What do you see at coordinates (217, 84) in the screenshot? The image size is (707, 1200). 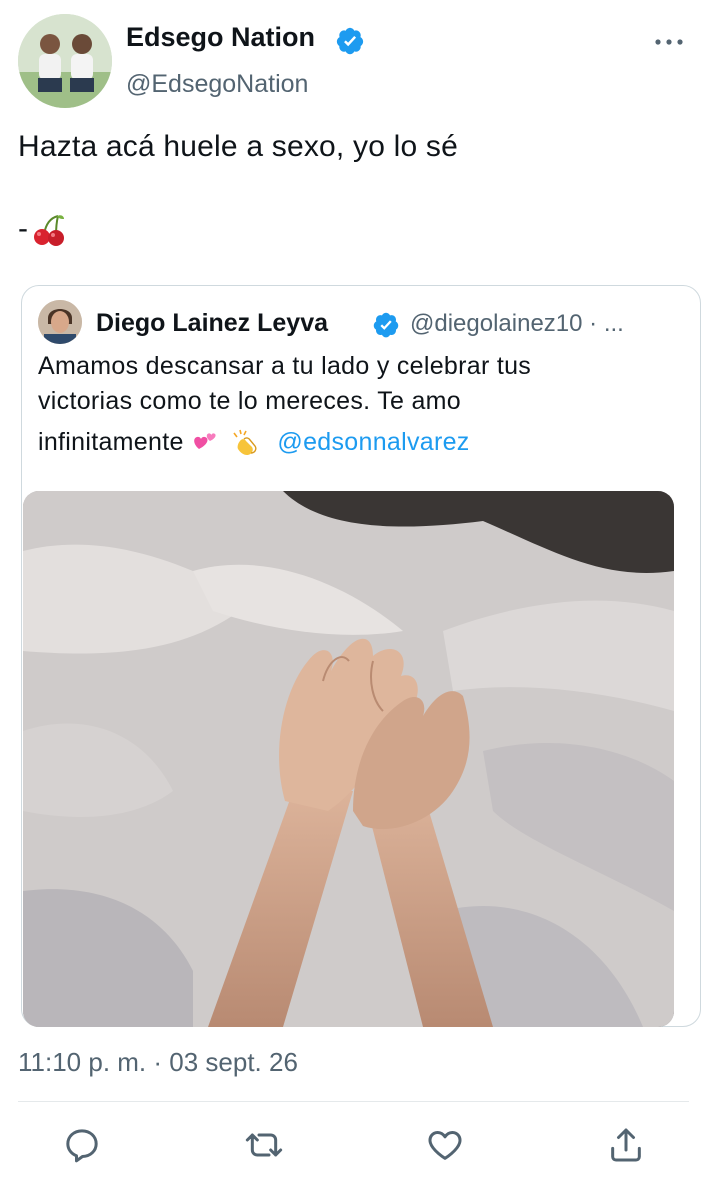 I see `author-handle: @EdsegoNation` at bounding box center [217, 84].